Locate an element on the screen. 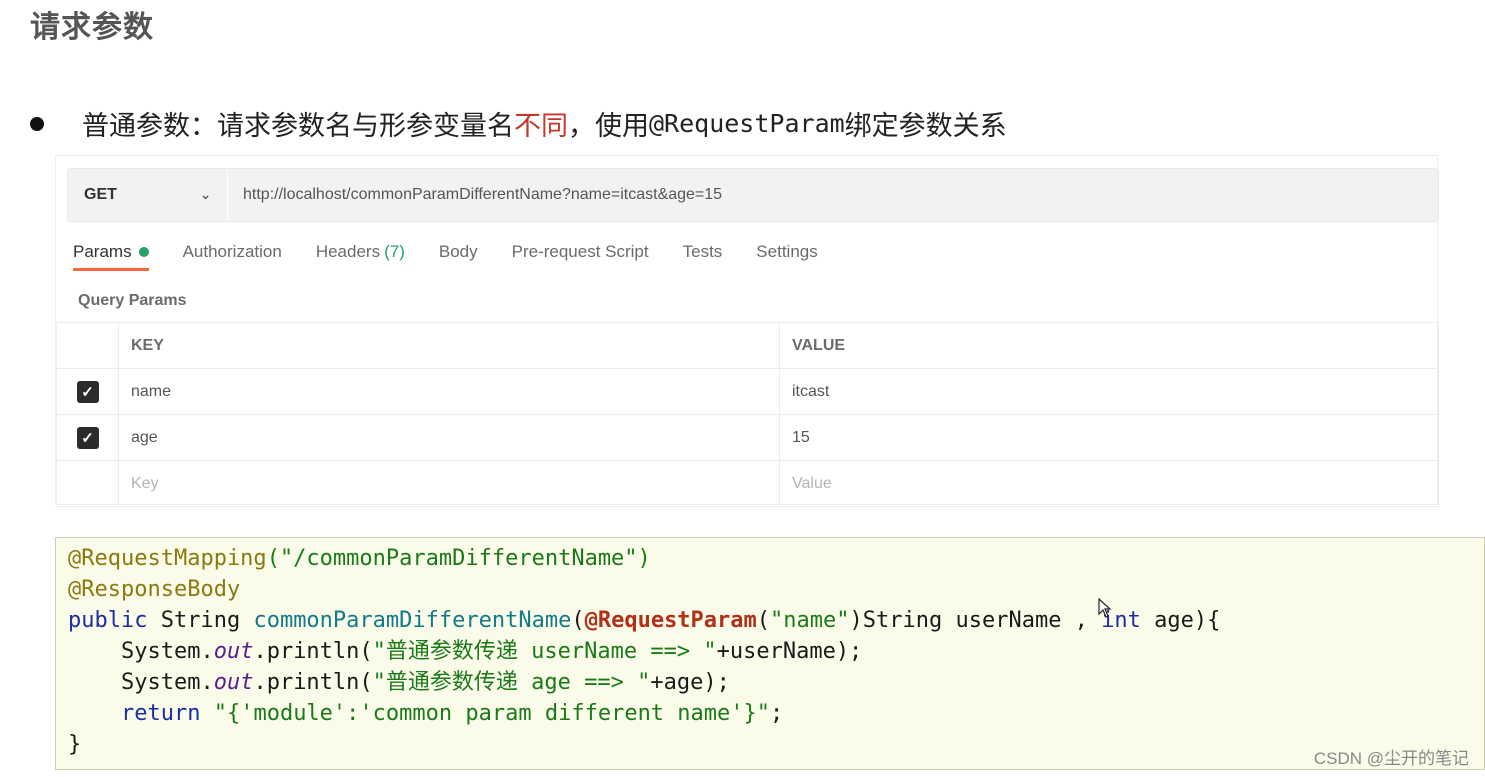 This screenshot has height=777, width=1485. tab-settings: Settings is located at coordinates (786, 256).